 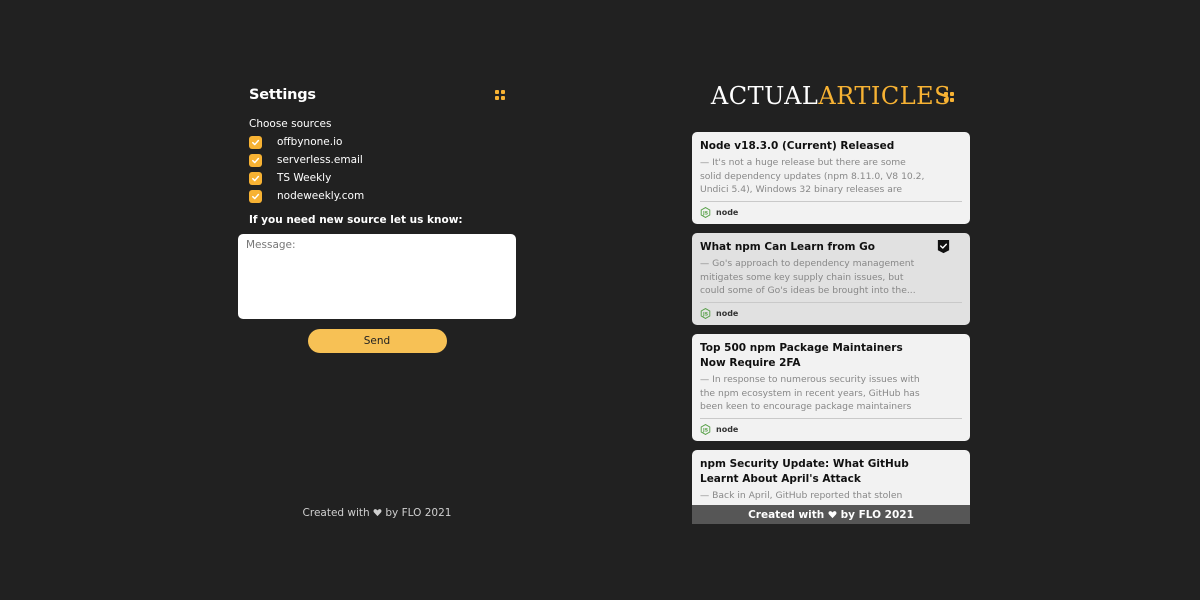 I want to click on bookmark-check-icon, so click(x=943, y=246).